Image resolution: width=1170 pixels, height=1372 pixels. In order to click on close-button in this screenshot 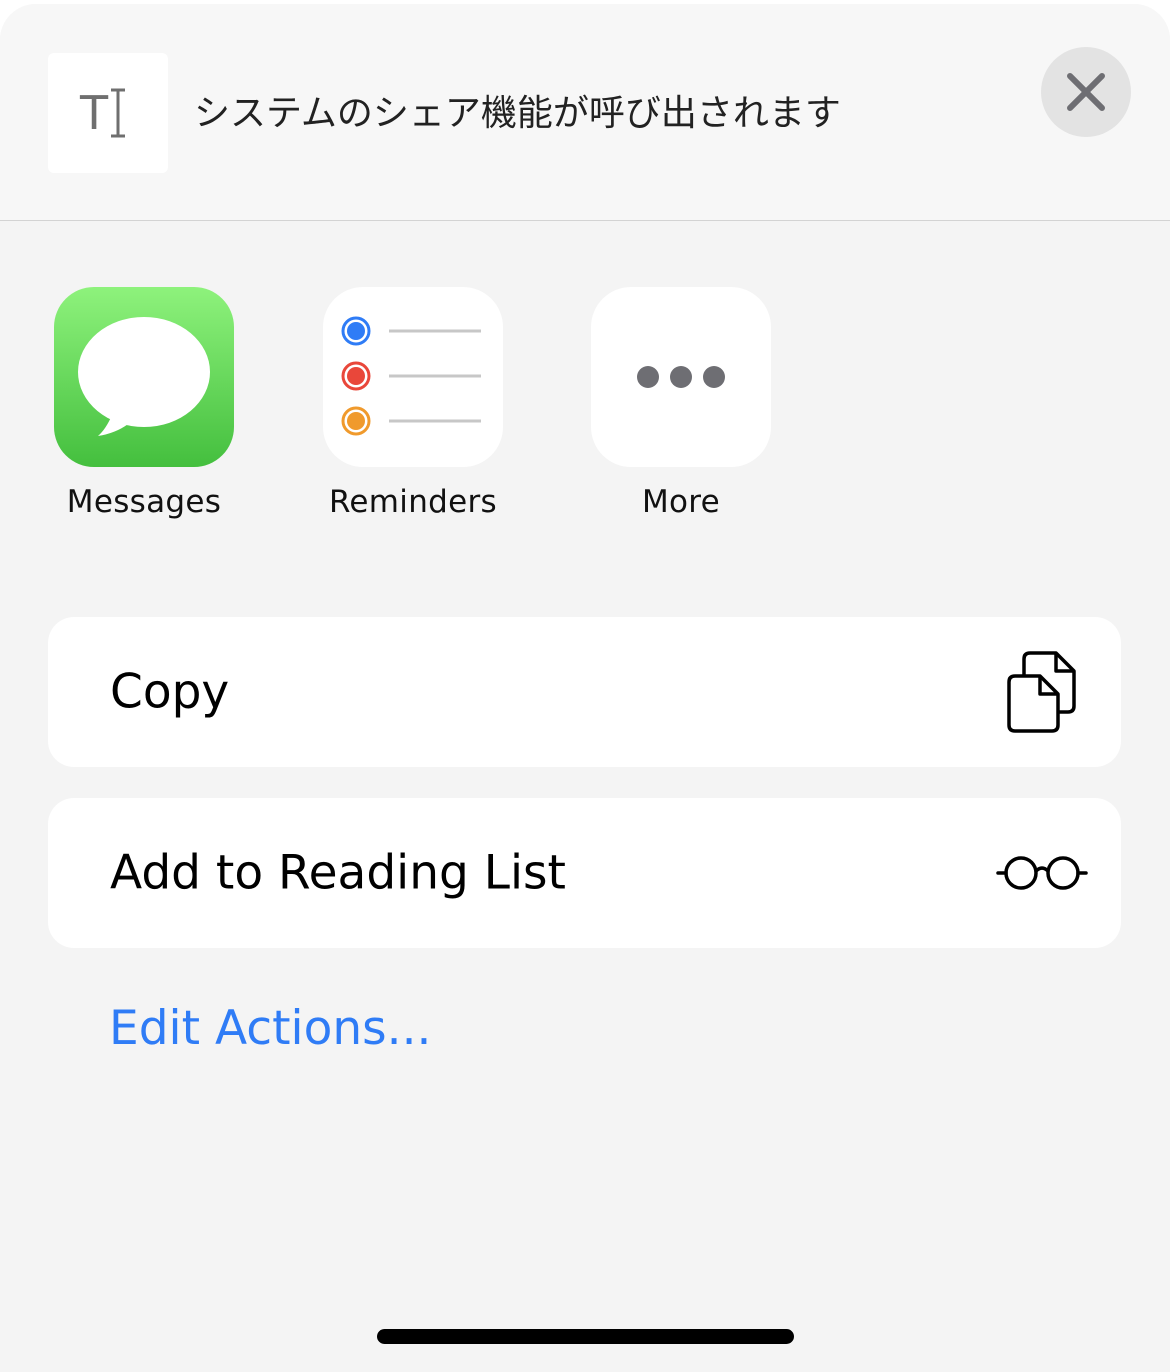, I will do `click(1086, 92)`.